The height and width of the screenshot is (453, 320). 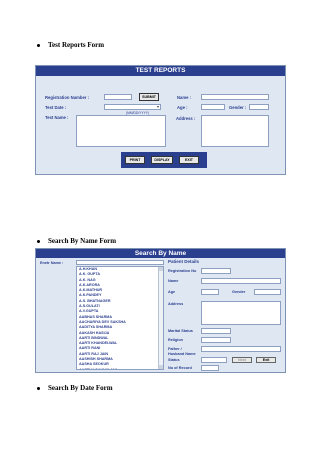 I want to click on address-label: Address, so click(x=176, y=304).